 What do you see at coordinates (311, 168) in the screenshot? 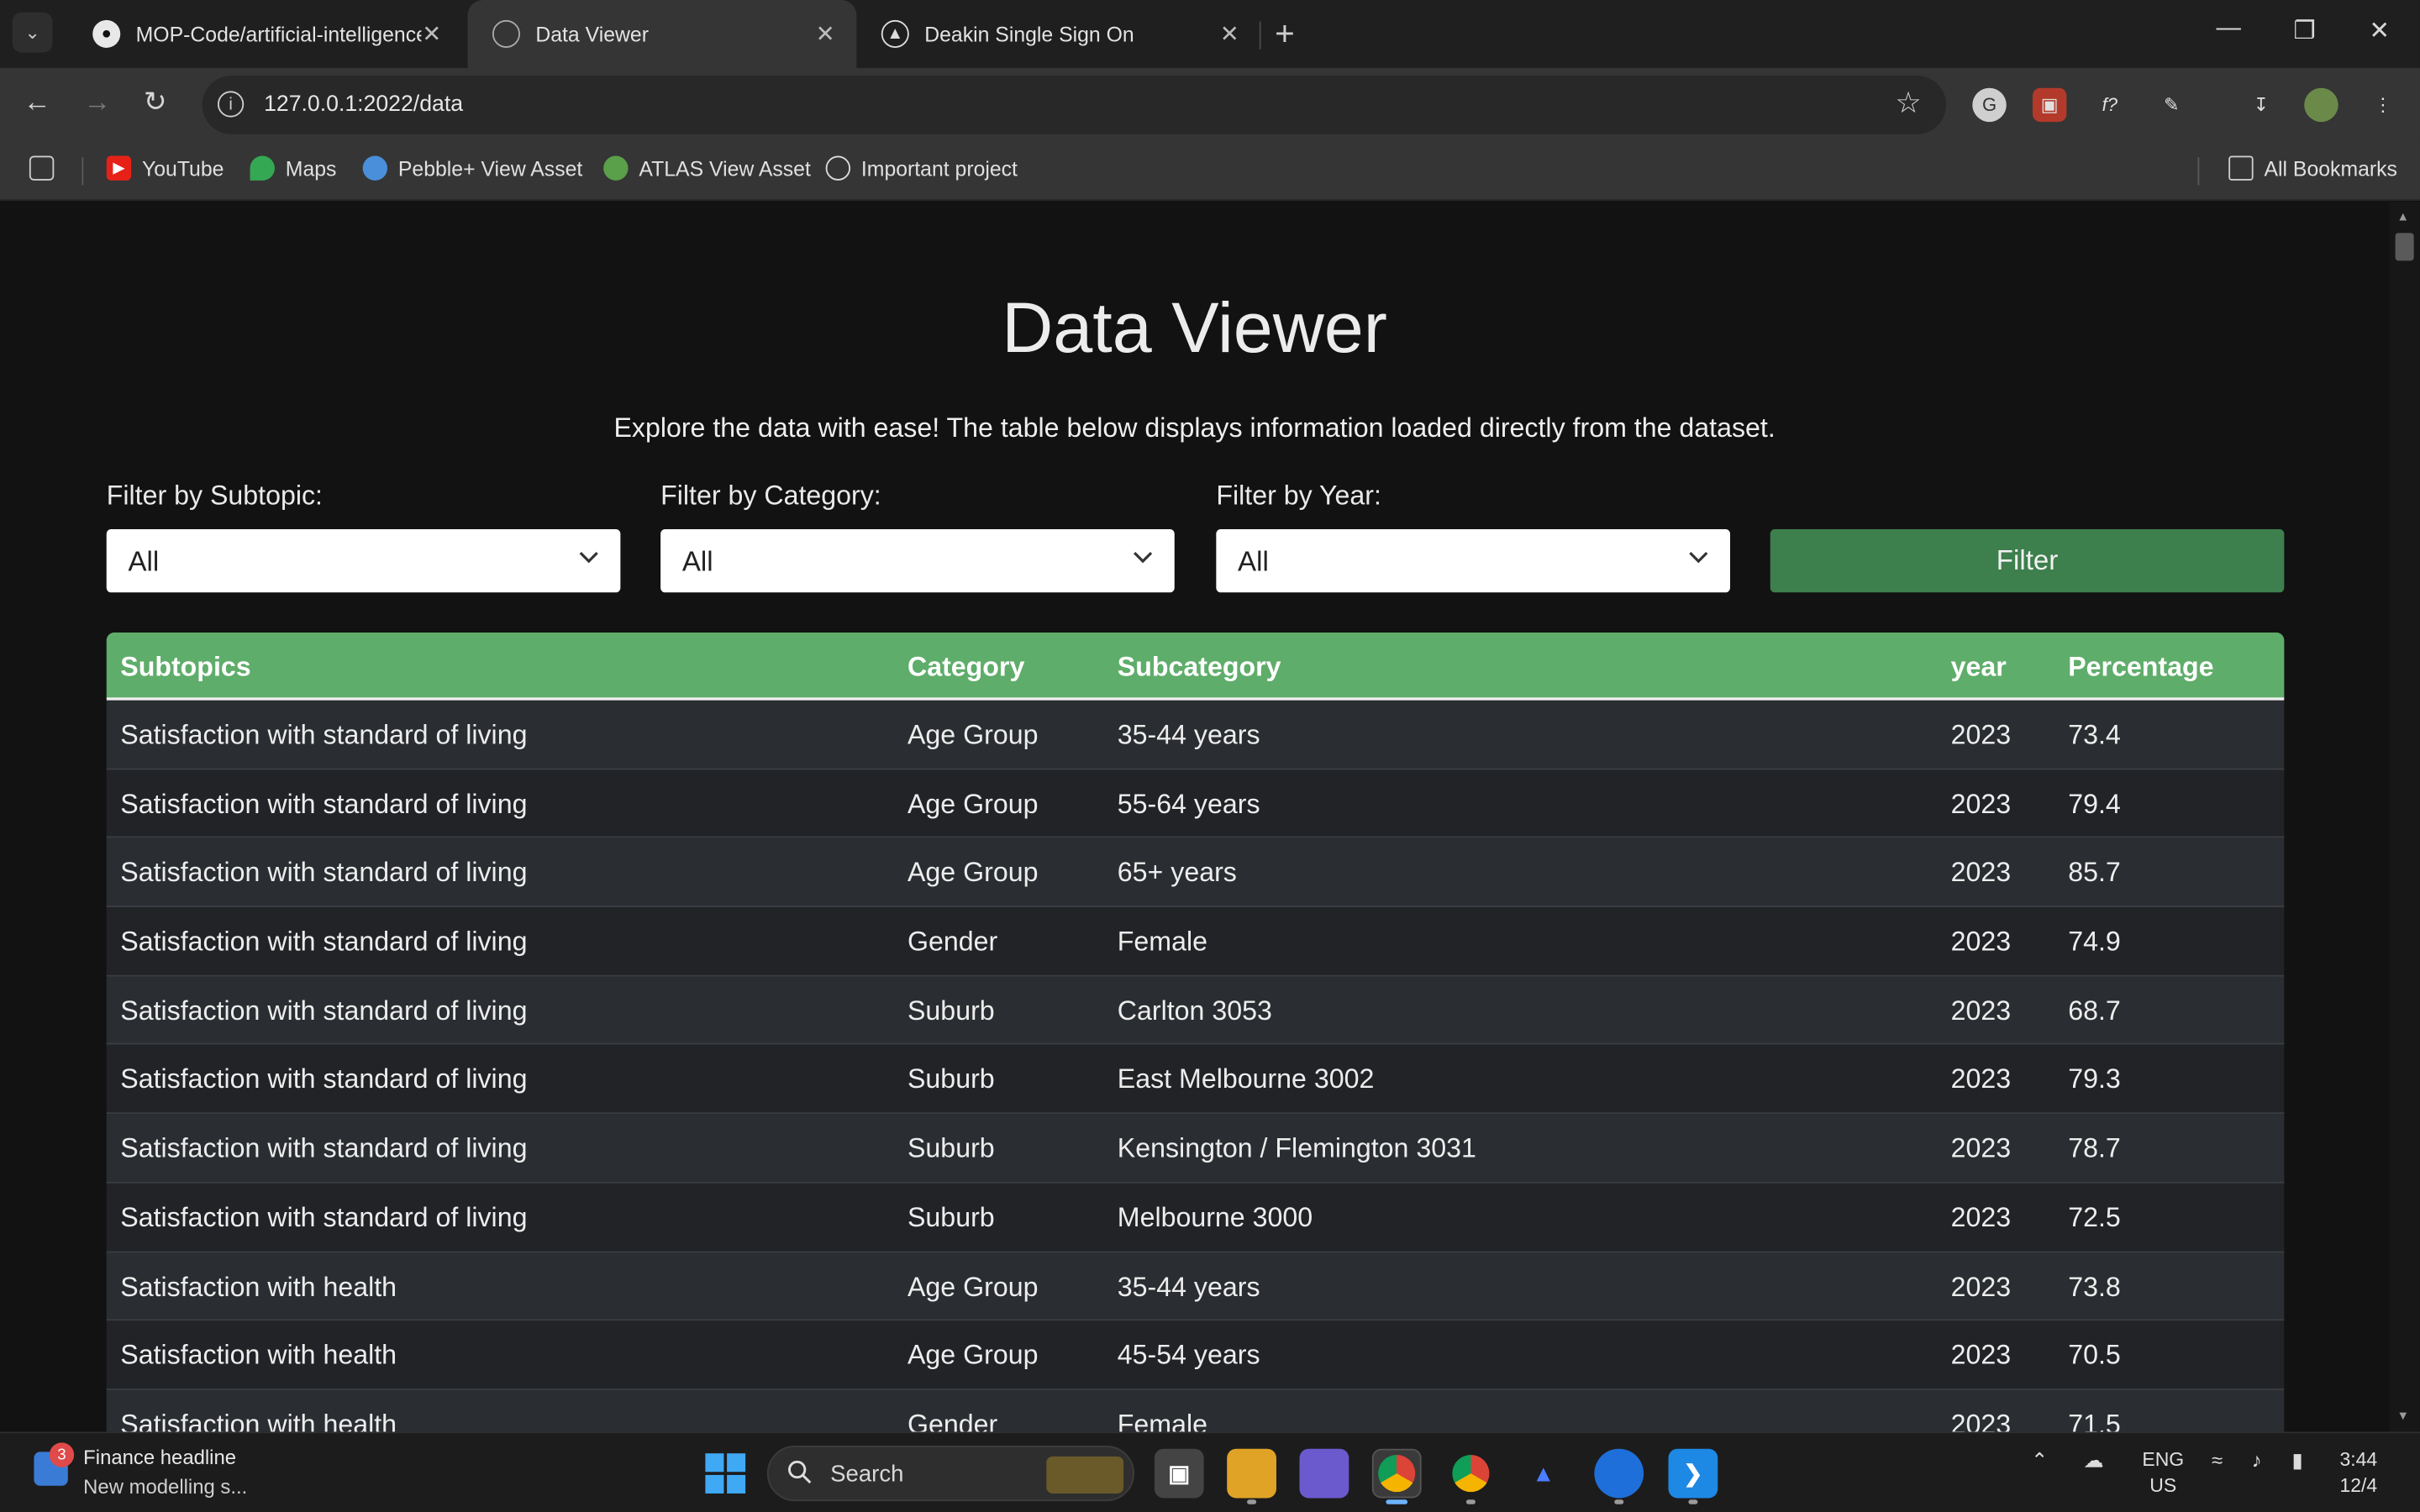
I see `bookmark-label: Maps` at bounding box center [311, 168].